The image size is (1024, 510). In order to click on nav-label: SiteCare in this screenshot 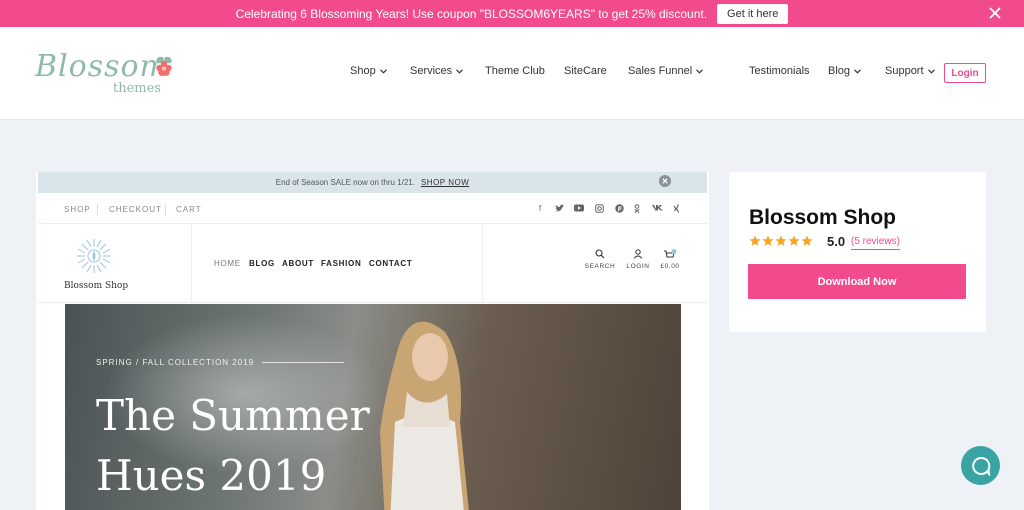, I will do `click(585, 71)`.